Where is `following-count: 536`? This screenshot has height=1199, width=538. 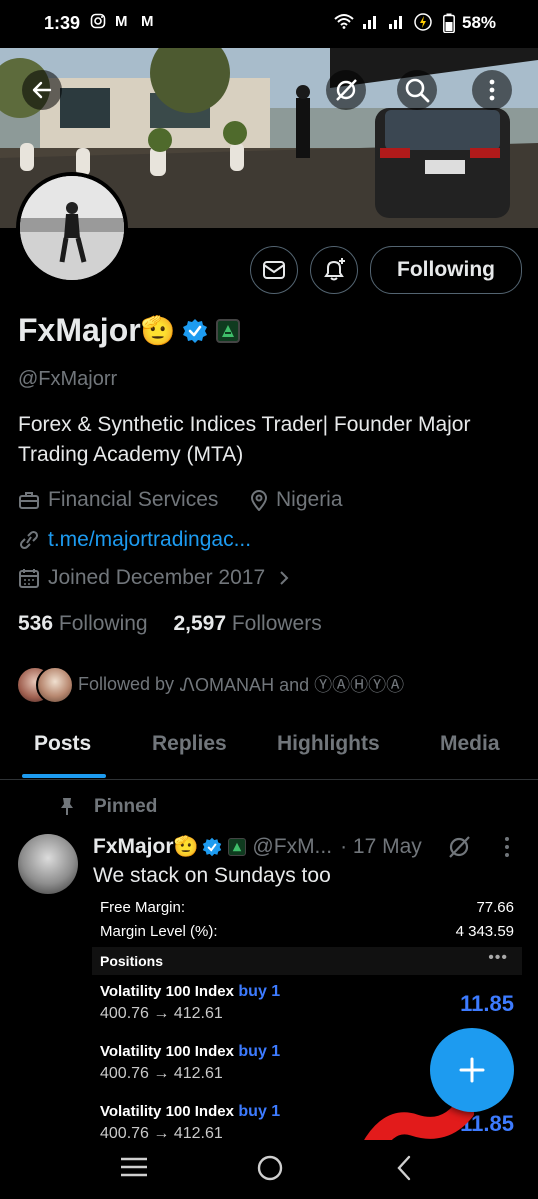
following-count: 536 is located at coordinates (36, 623).